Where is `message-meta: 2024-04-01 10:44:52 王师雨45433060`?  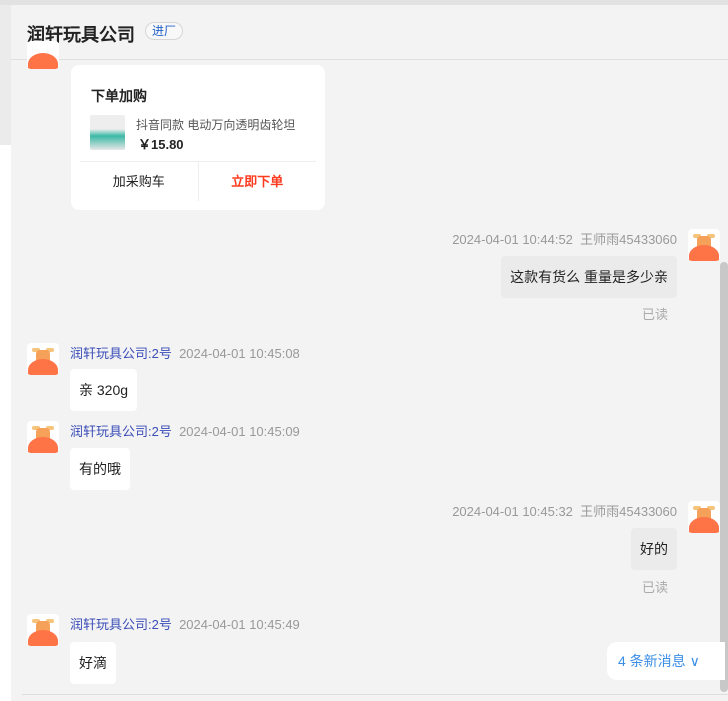
message-meta: 2024-04-01 10:44:52 王师雨45433060 is located at coordinates (564, 238).